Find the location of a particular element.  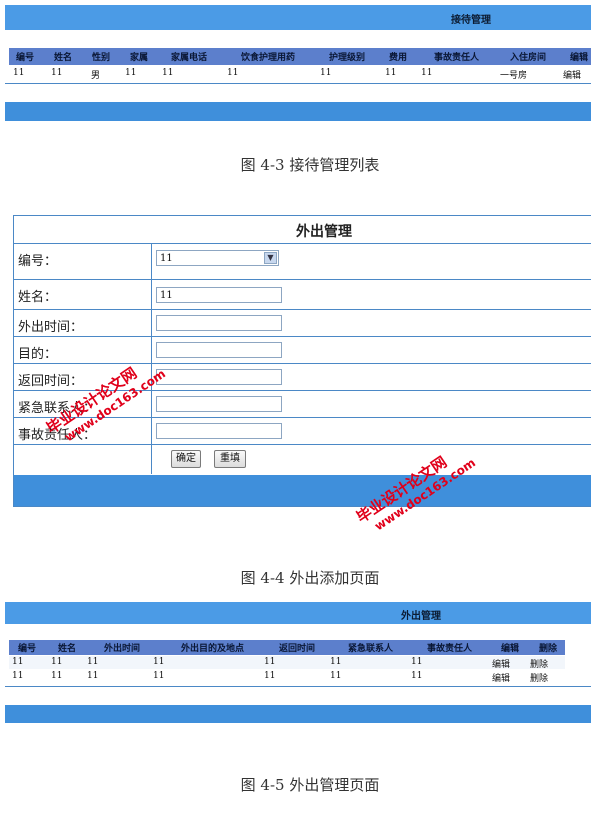

col-header-fee: 费用 is located at coordinates (398, 58).